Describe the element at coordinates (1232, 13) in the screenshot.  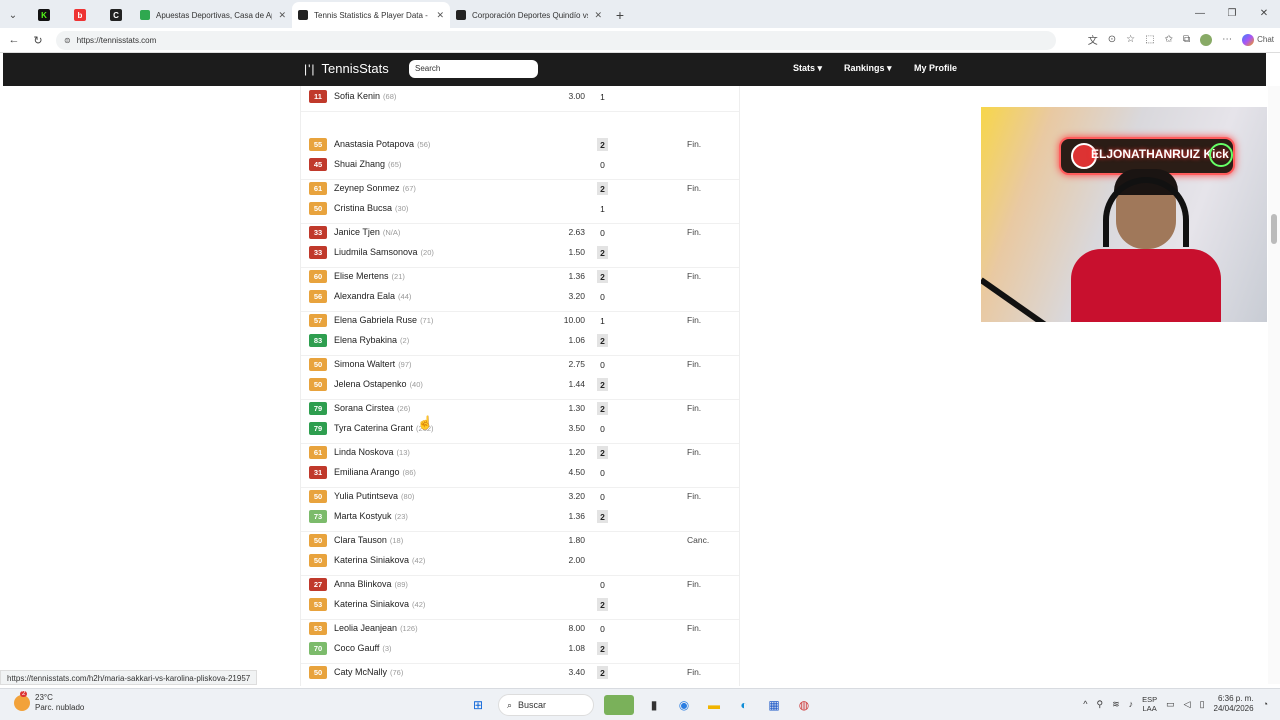
I see `maximize-button: ❐` at that location.